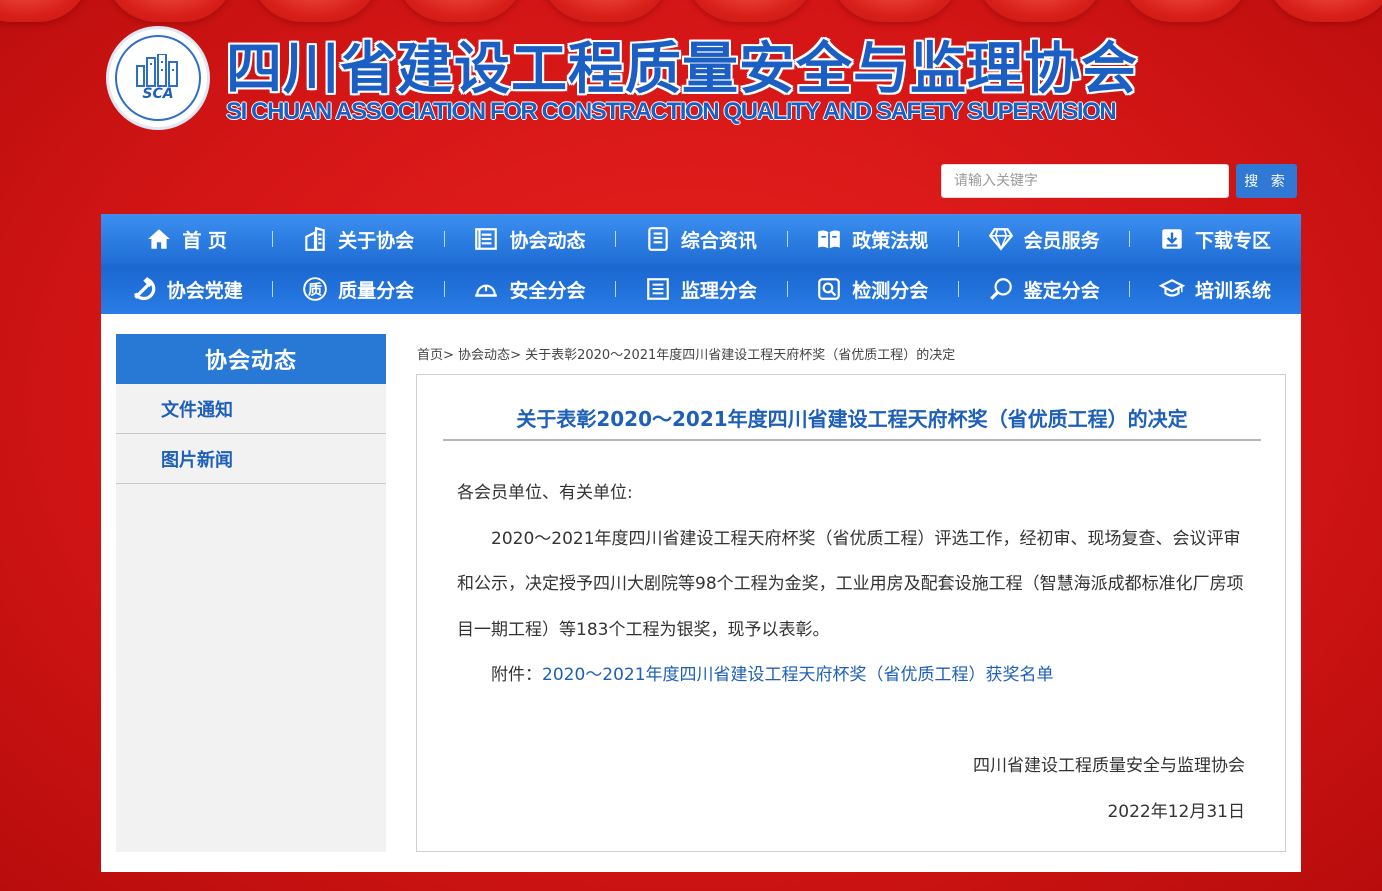 The width and height of the screenshot is (1382, 891). I want to click on book-icon, so click(829, 239).